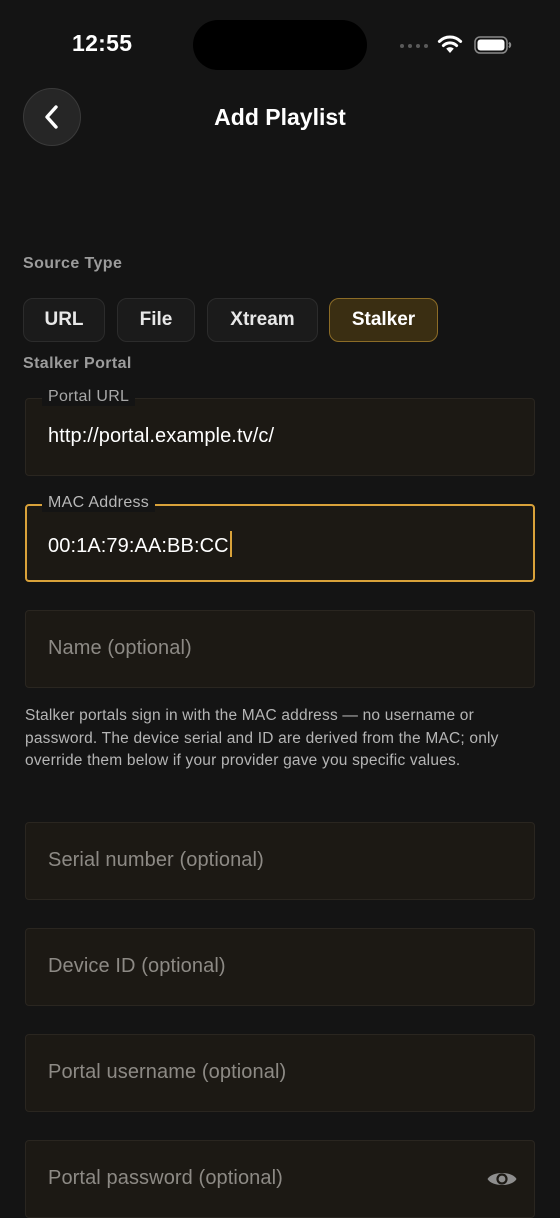 The height and width of the screenshot is (1218, 560). I want to click on segment-url: URL, so click(64, 320).